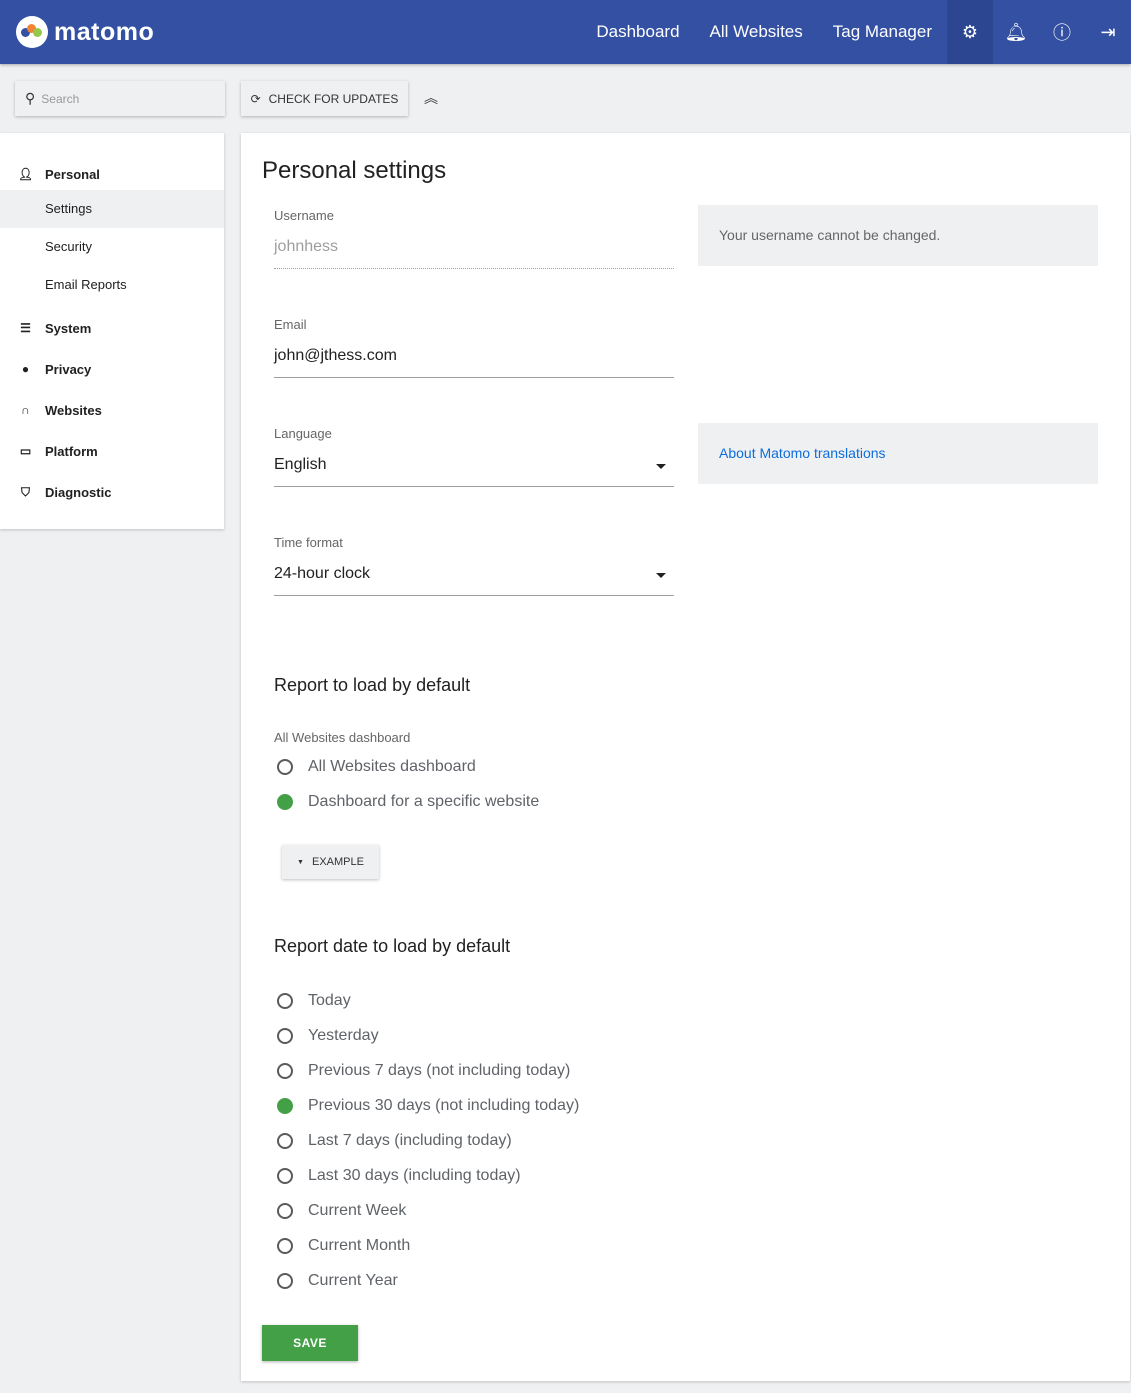 Image resolution: width=1131 pixels, height=1393 pixels. I want to click on search-input: ⚲ Search, so click(120, 98).